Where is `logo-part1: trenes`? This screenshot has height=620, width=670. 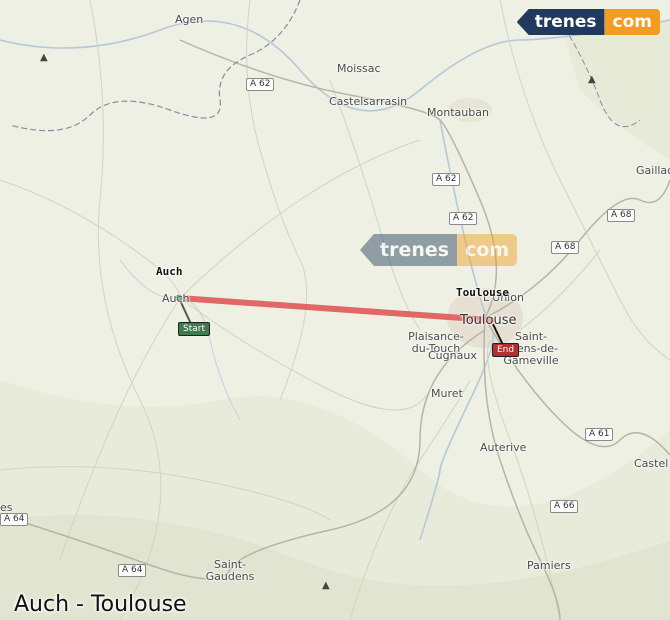
logo-part1: trenes is located at coordinates (560, 22).